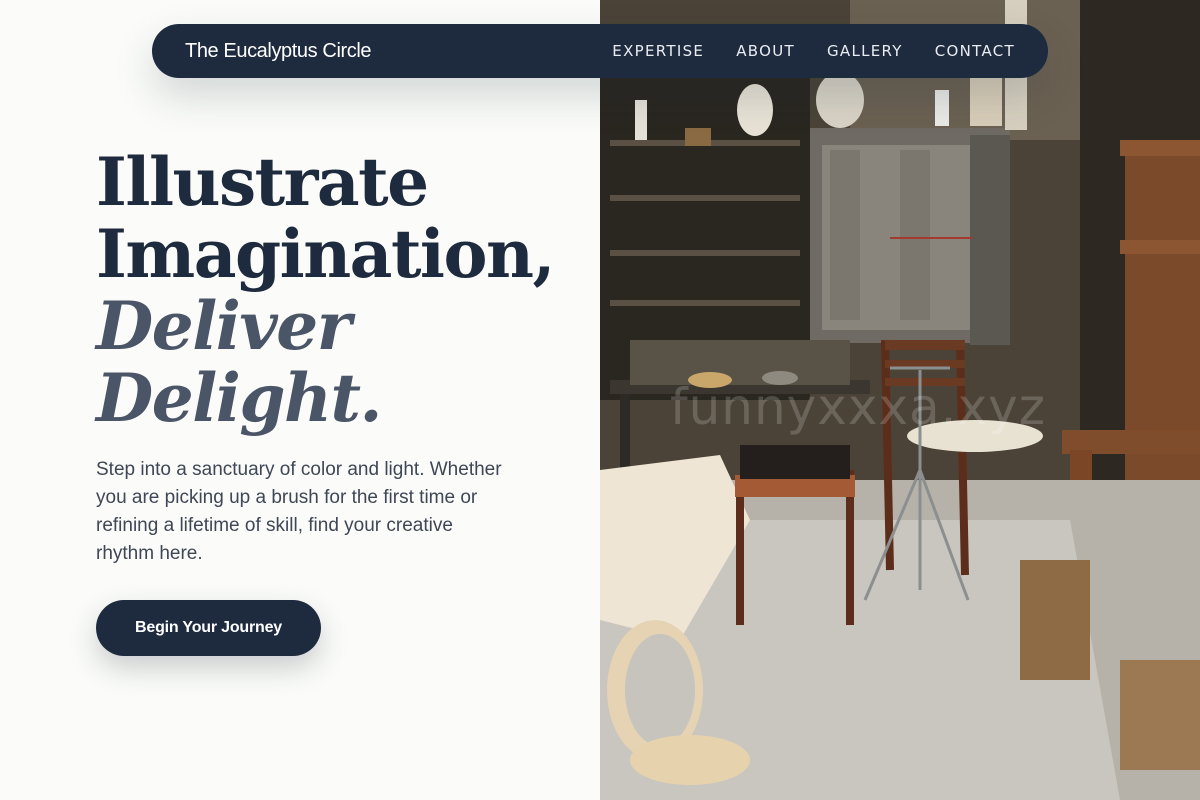  I want to click on brand-logo-link: The Eucalyptus Circle, so click(278, 51).